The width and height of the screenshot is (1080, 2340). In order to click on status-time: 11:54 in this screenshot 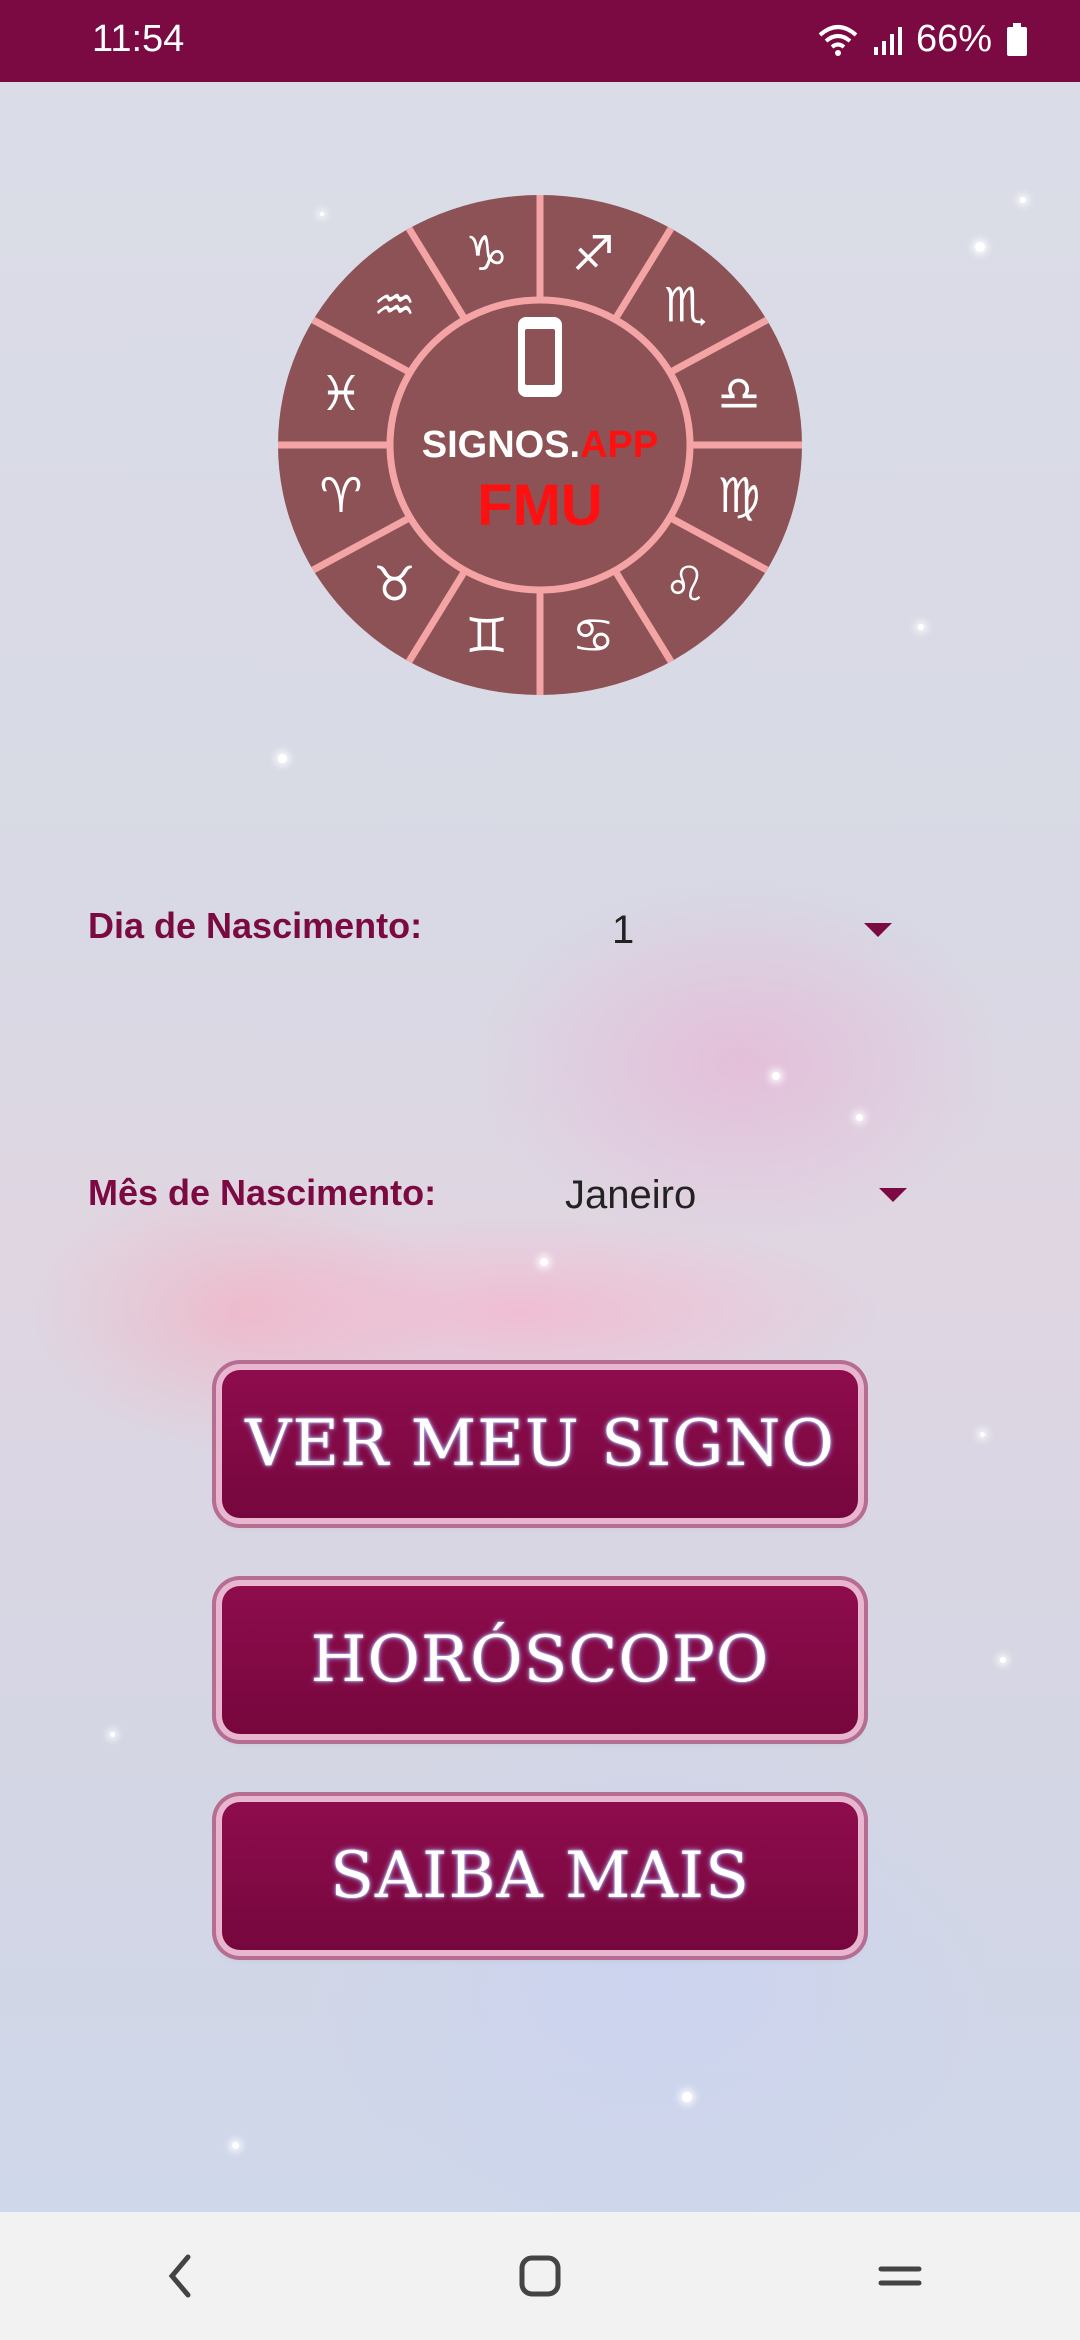, I will do `click(138, 39)`.